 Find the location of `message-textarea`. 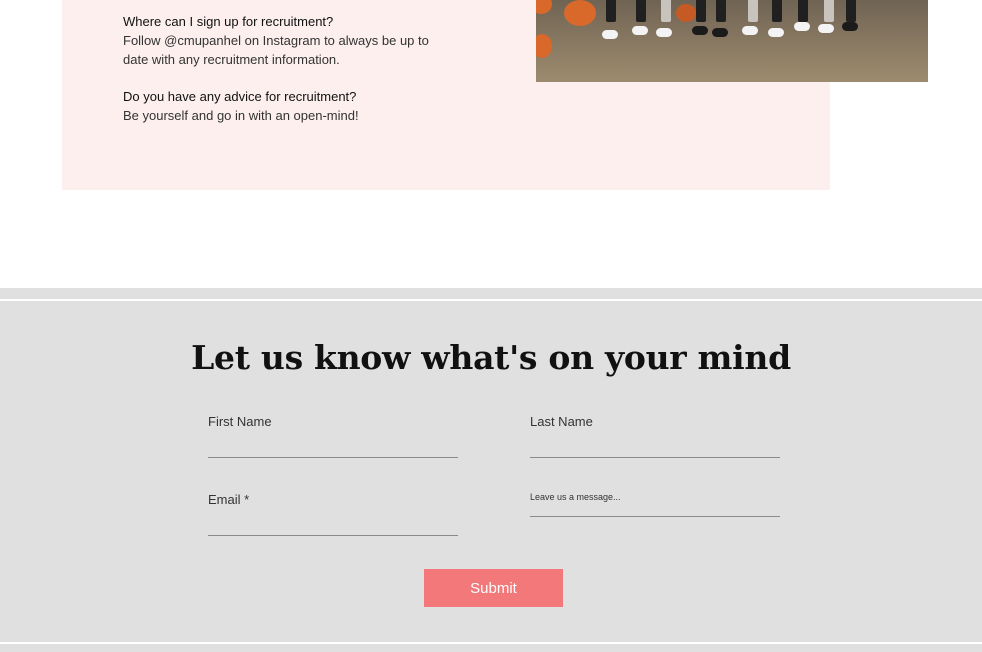

message-textarea is located at coordinates (655, 504).